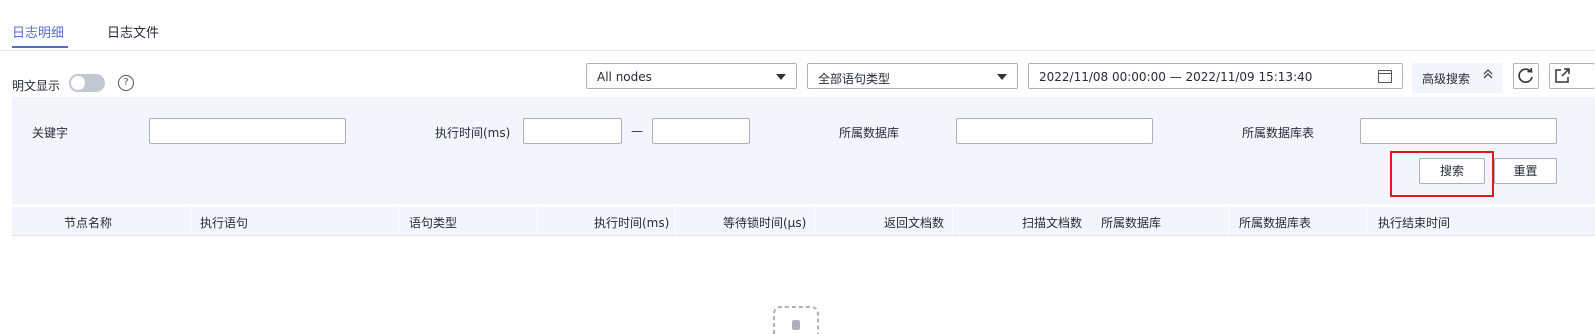 The width and height of the screenshot is (1595, 334). Describe the element at coordinates (38, 31) in the screenshot. I see `tab-log-details: 日志明细` at that location.